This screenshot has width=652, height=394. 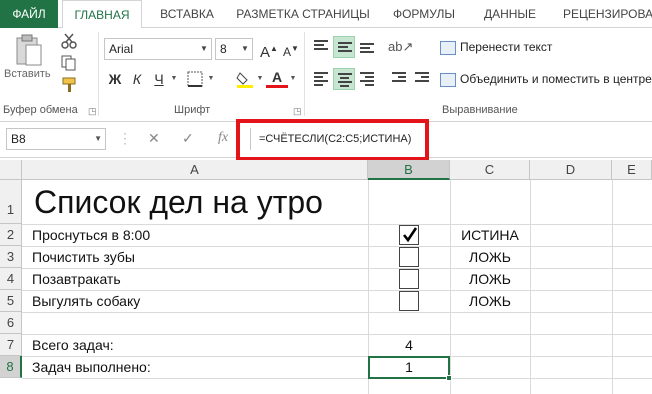 I want to click on group-label-font: Шрифт, so click(x=192, y=110).